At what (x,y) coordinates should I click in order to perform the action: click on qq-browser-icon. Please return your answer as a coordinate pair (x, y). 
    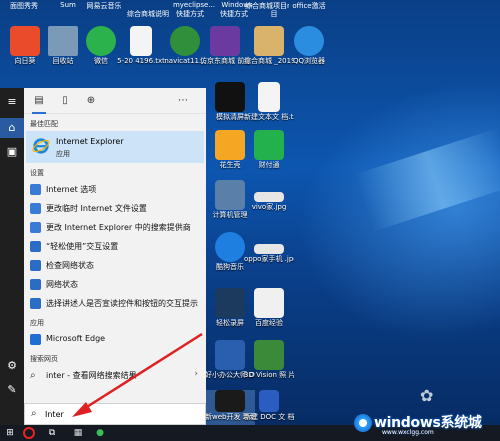
    Looking at the image, I should click on (309, 41).